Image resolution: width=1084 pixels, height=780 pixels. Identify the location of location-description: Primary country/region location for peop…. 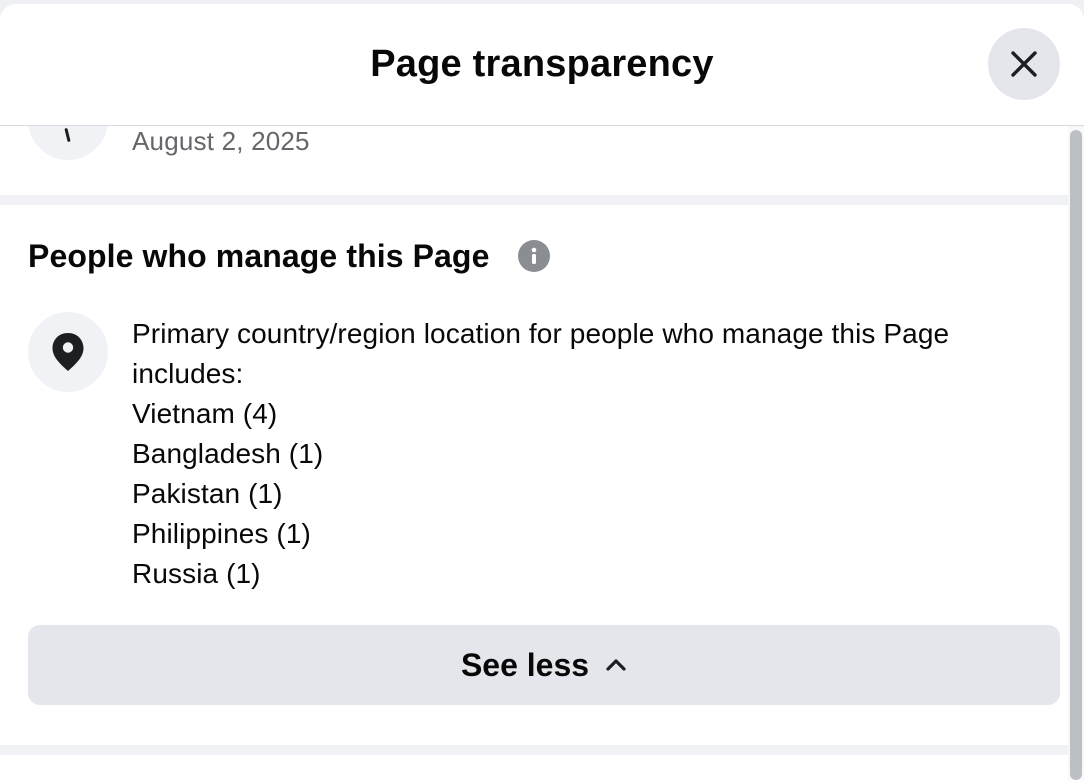
(541, 353).